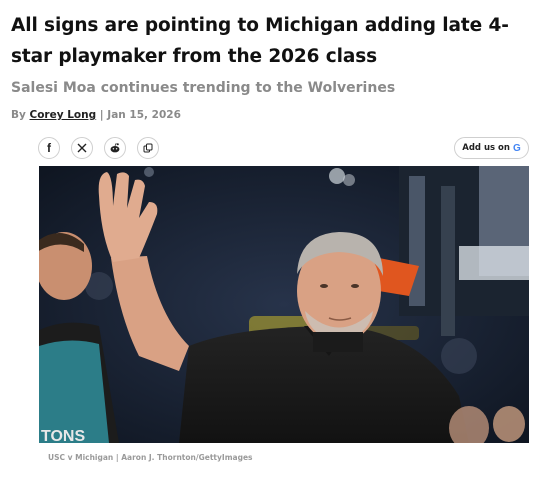 The image size is (556, 489). What do you see at coordinates (144, 115) in the screenshot?
I see `publish-date: Jan 15, 2026` at bounding box center [144, 115].